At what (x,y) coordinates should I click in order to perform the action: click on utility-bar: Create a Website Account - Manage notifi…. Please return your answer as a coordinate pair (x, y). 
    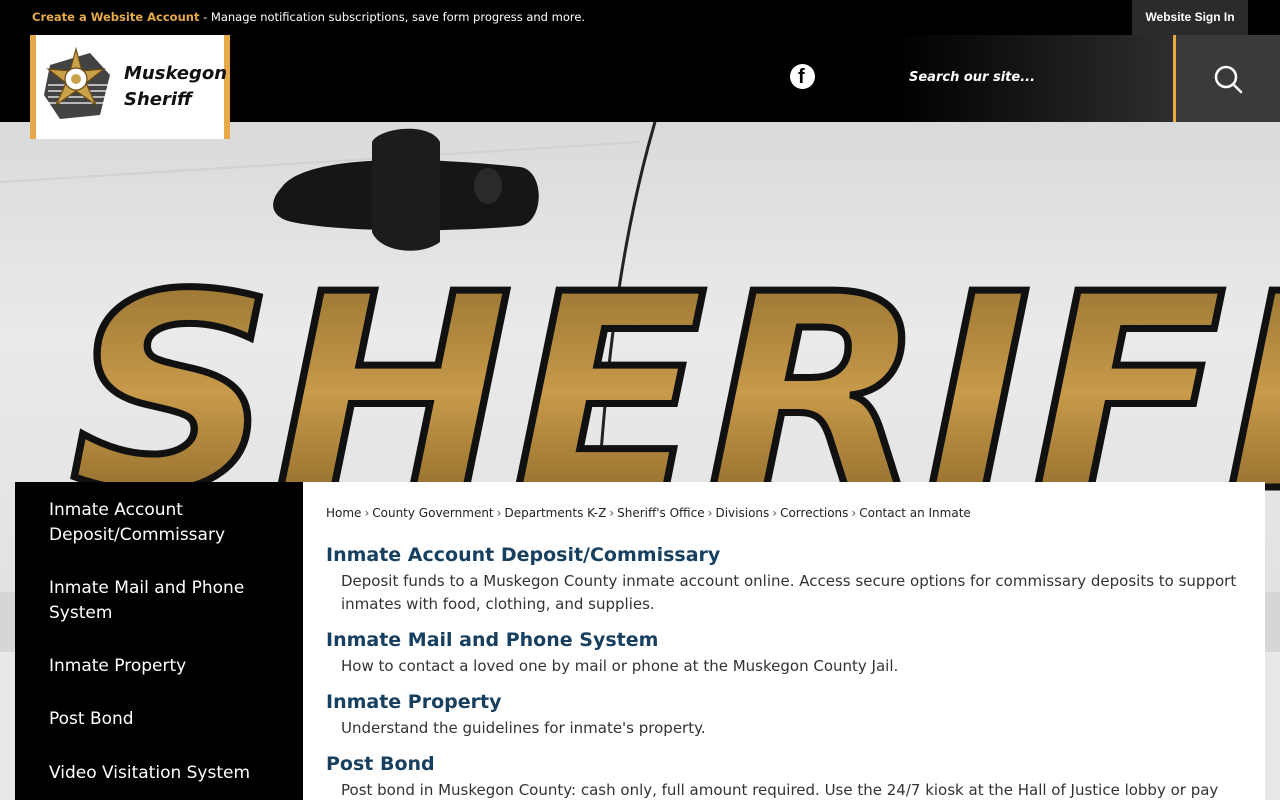
    Looking at the image, I should click on (640, 17).